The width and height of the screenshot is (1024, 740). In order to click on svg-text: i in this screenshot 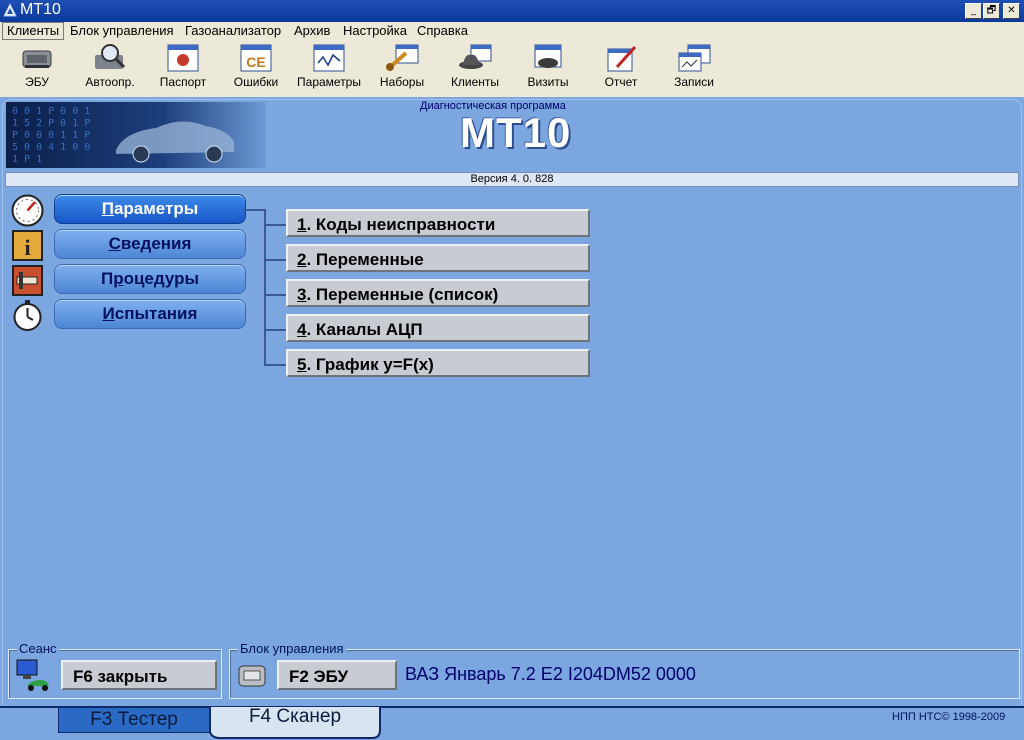, I will do `click(27, 247)`.